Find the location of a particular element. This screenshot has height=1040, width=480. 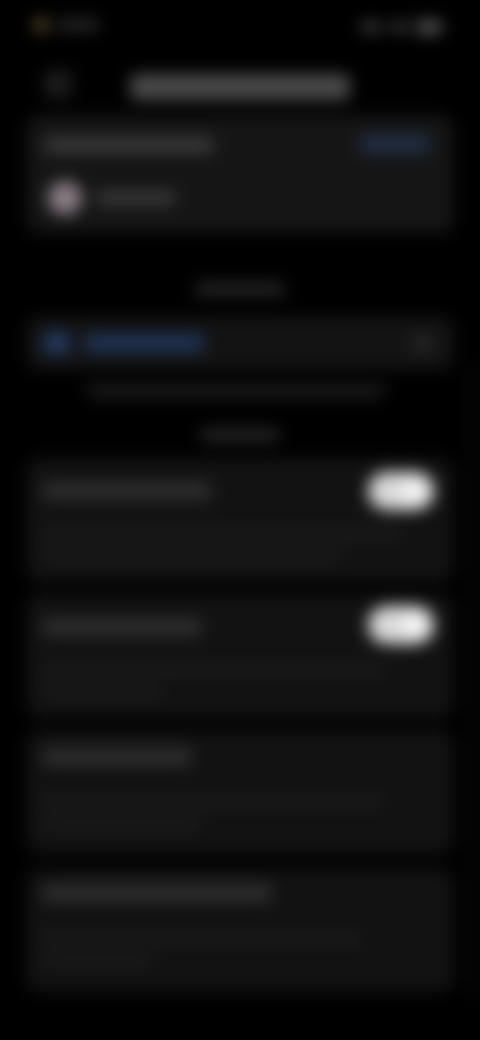

setting-row-4-title is located at coordinates (157, 893).